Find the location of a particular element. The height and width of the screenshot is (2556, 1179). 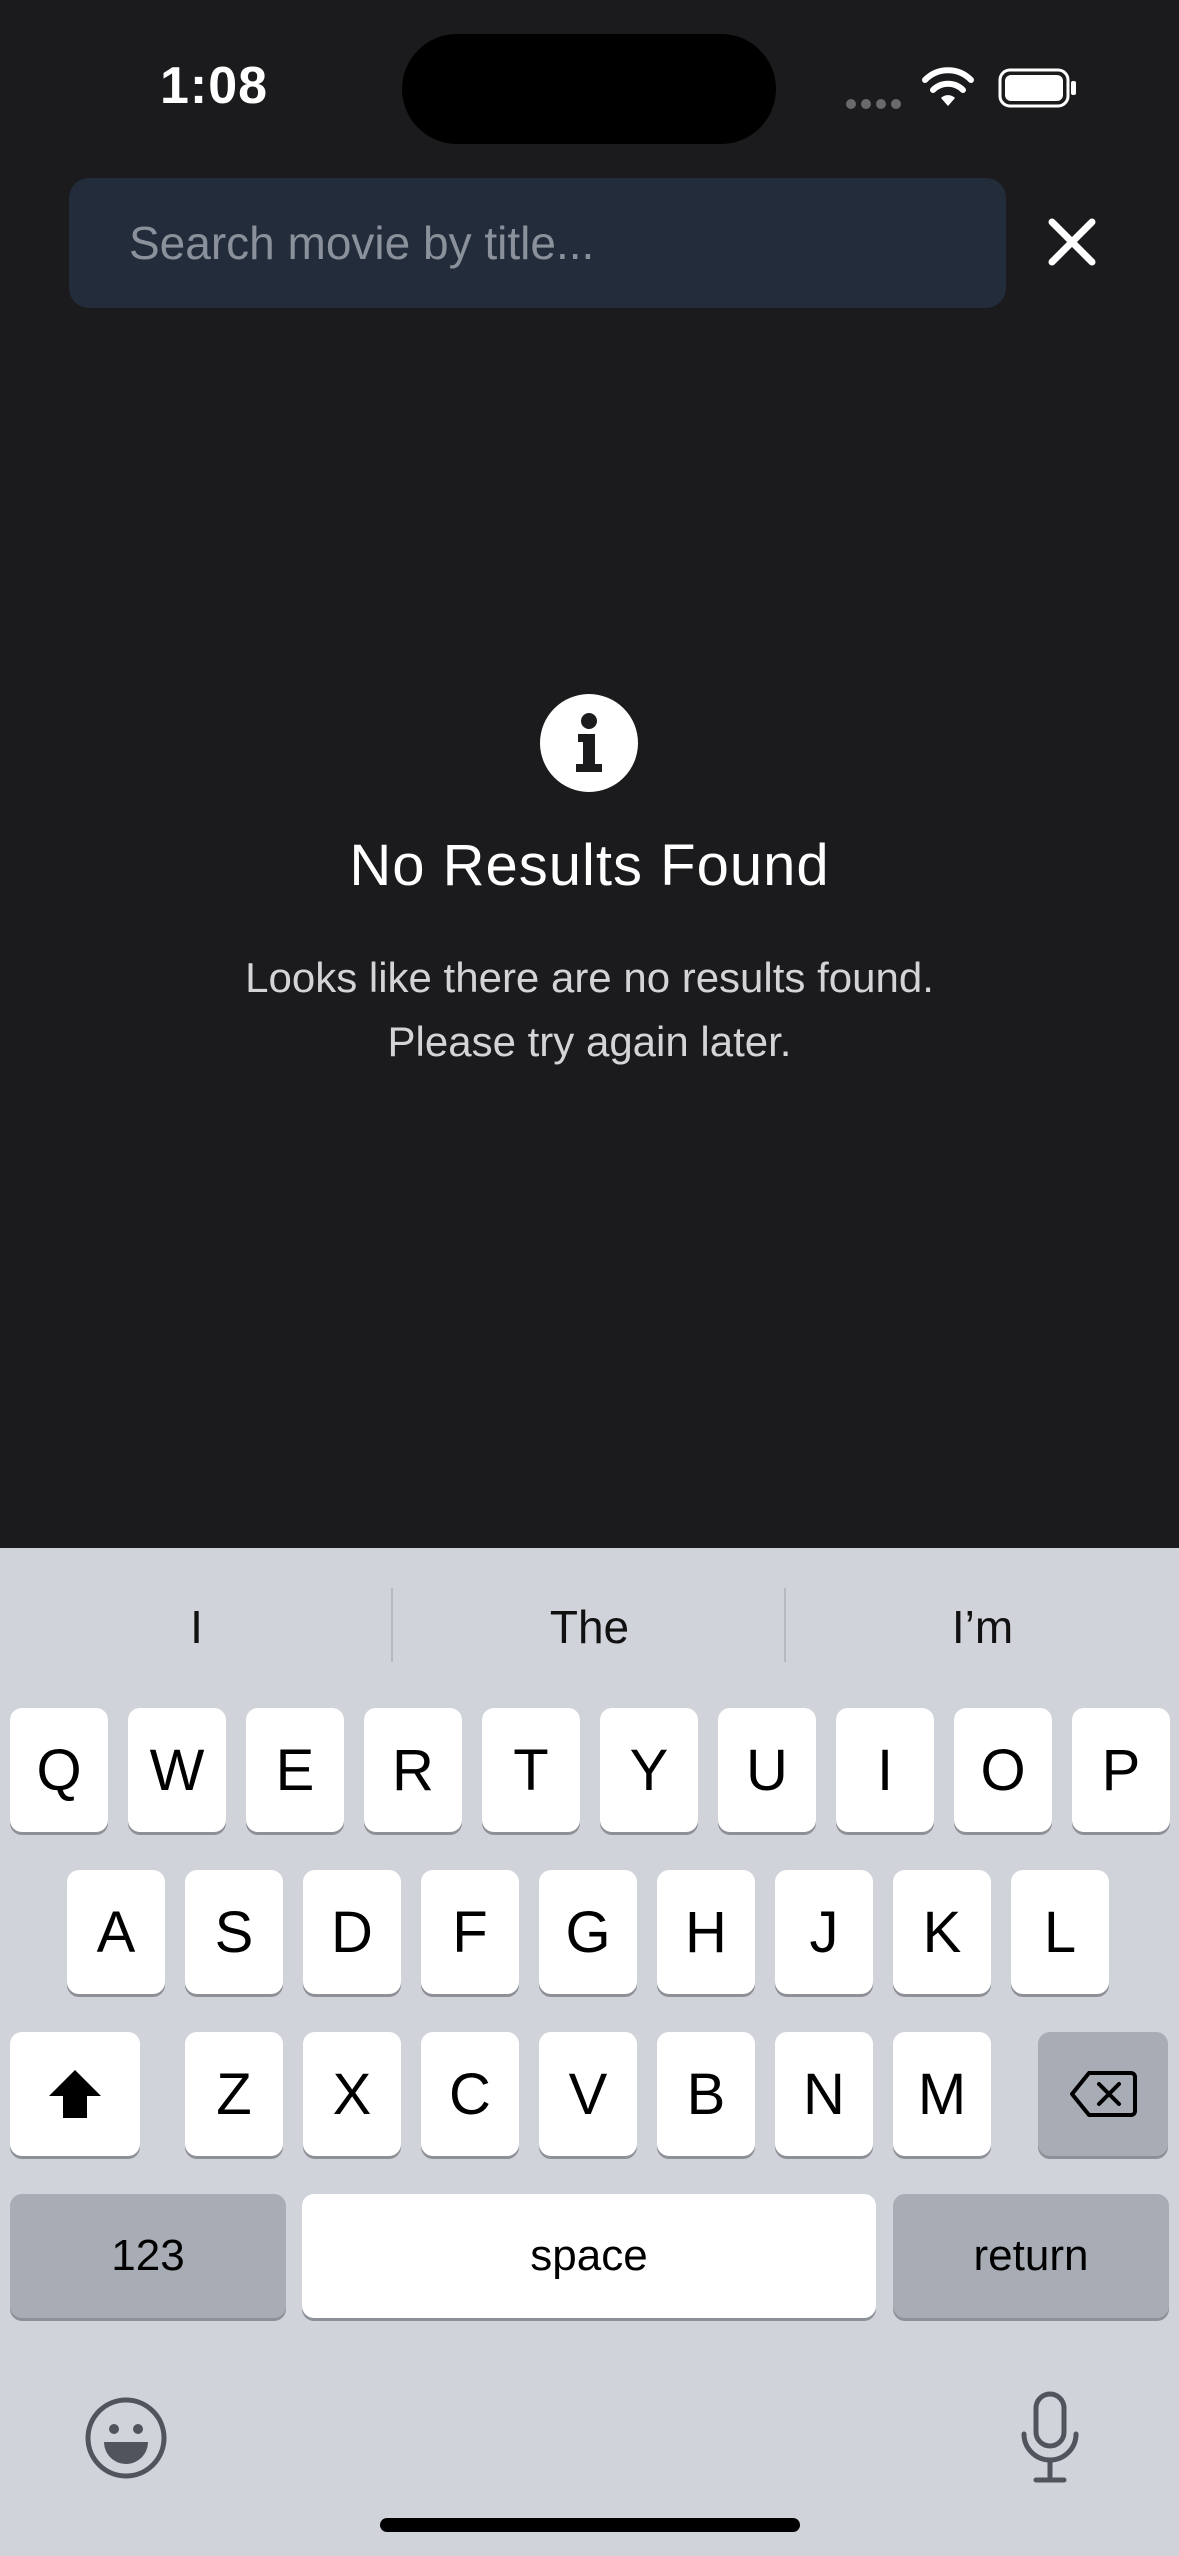

backspace-icon is located at coordinates (1103, 2094).